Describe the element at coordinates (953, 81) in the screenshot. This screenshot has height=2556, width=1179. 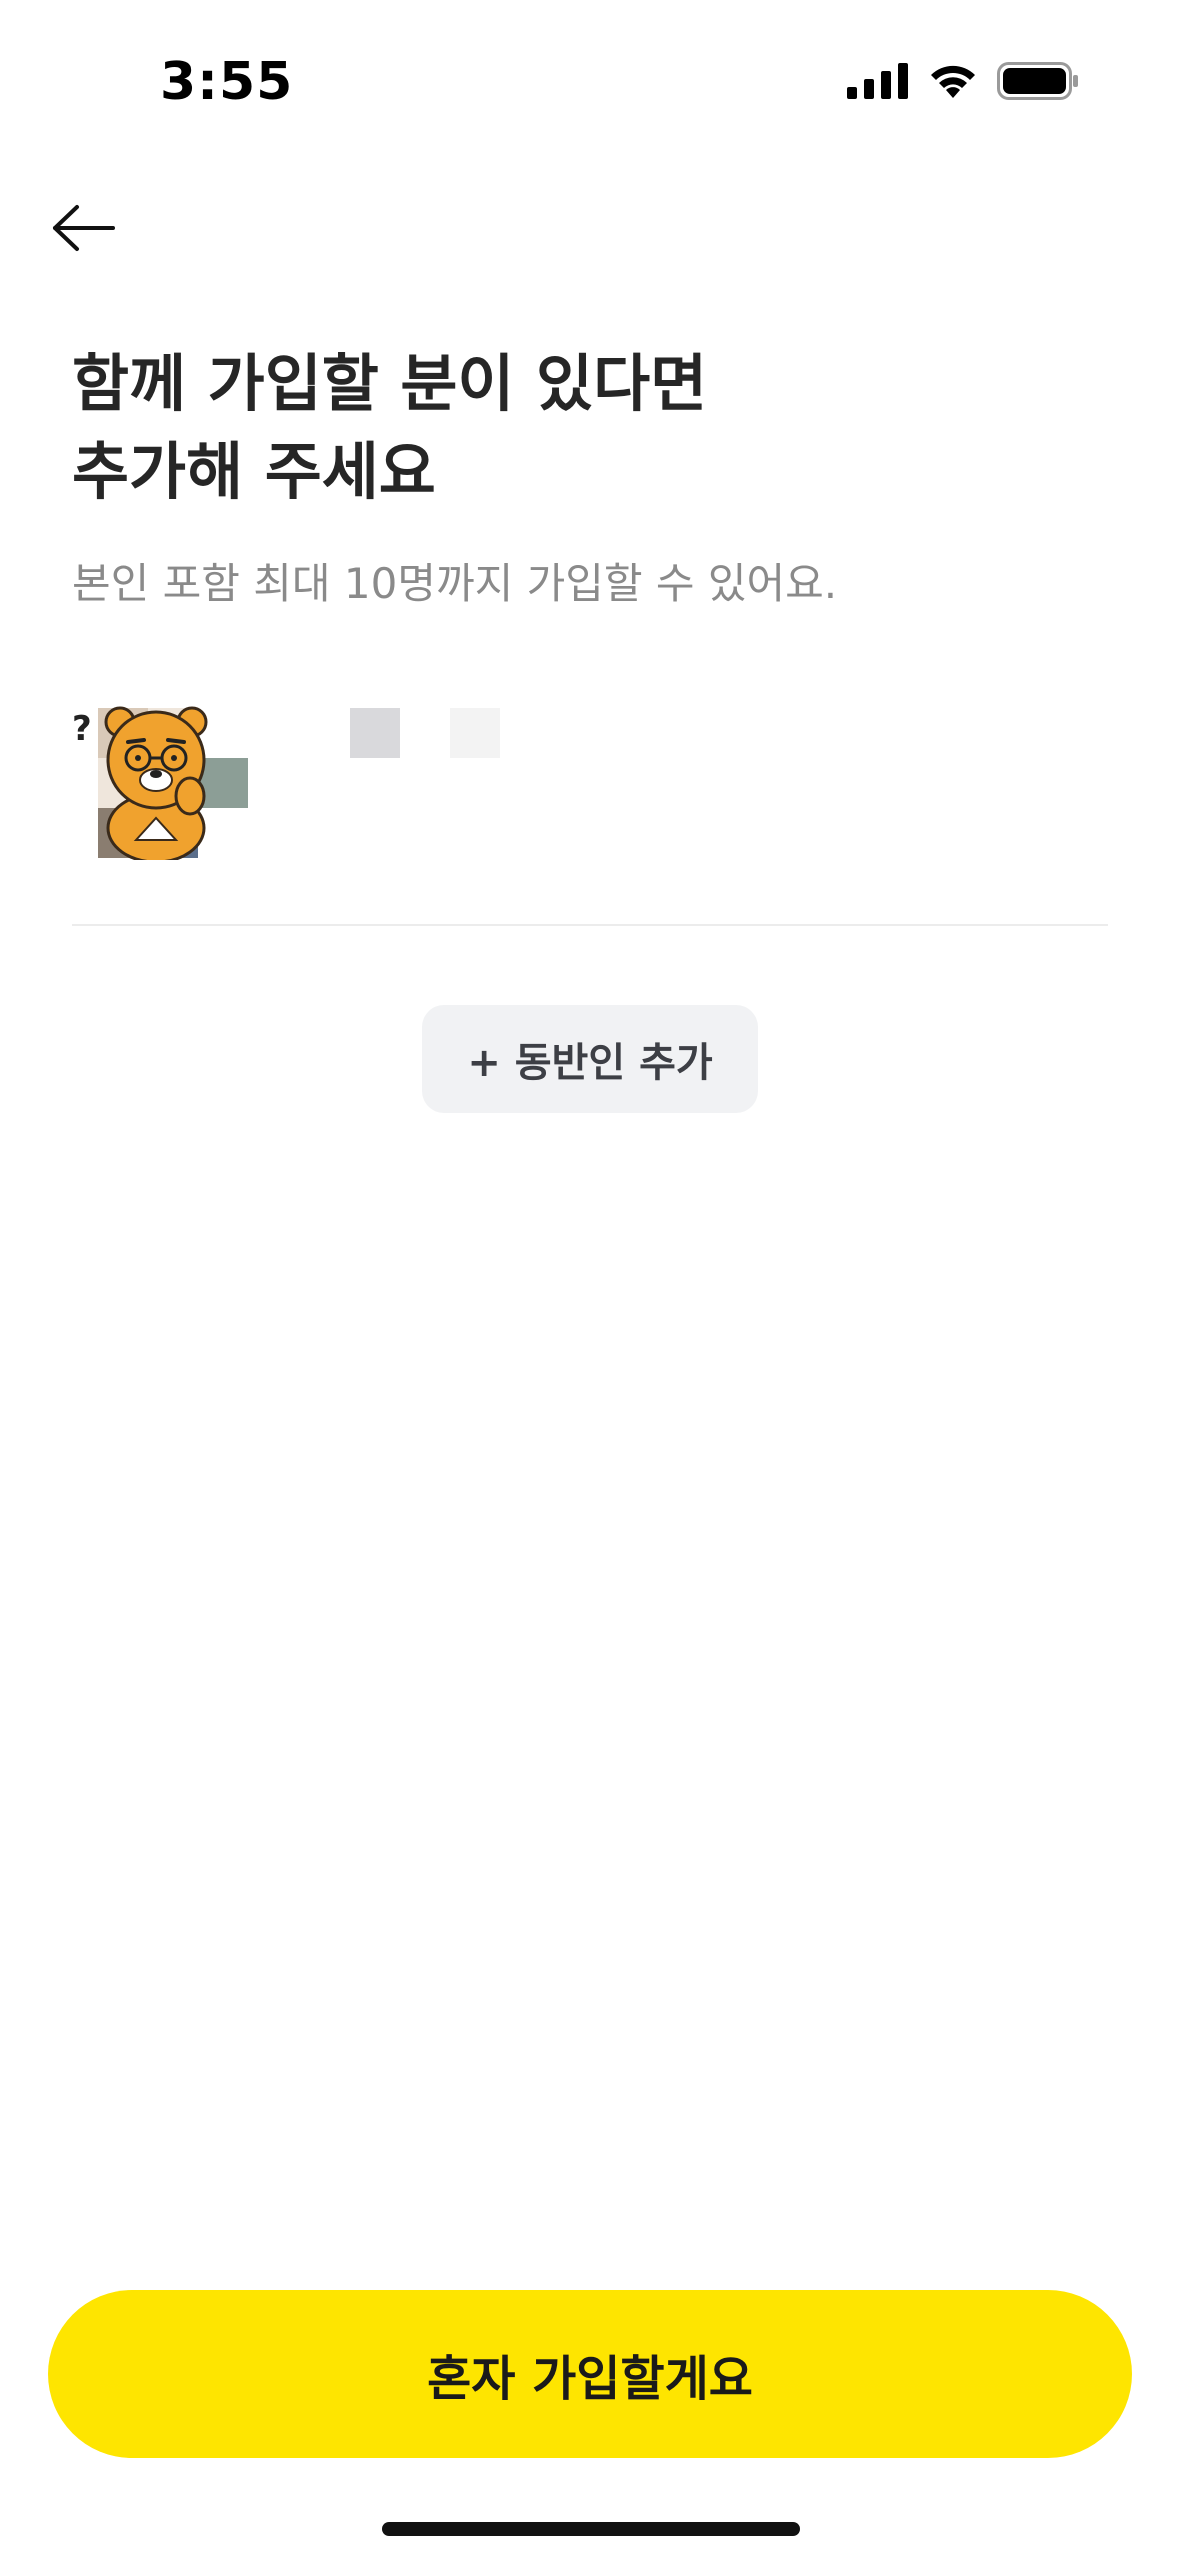
I see `wifi-icon` at that location.